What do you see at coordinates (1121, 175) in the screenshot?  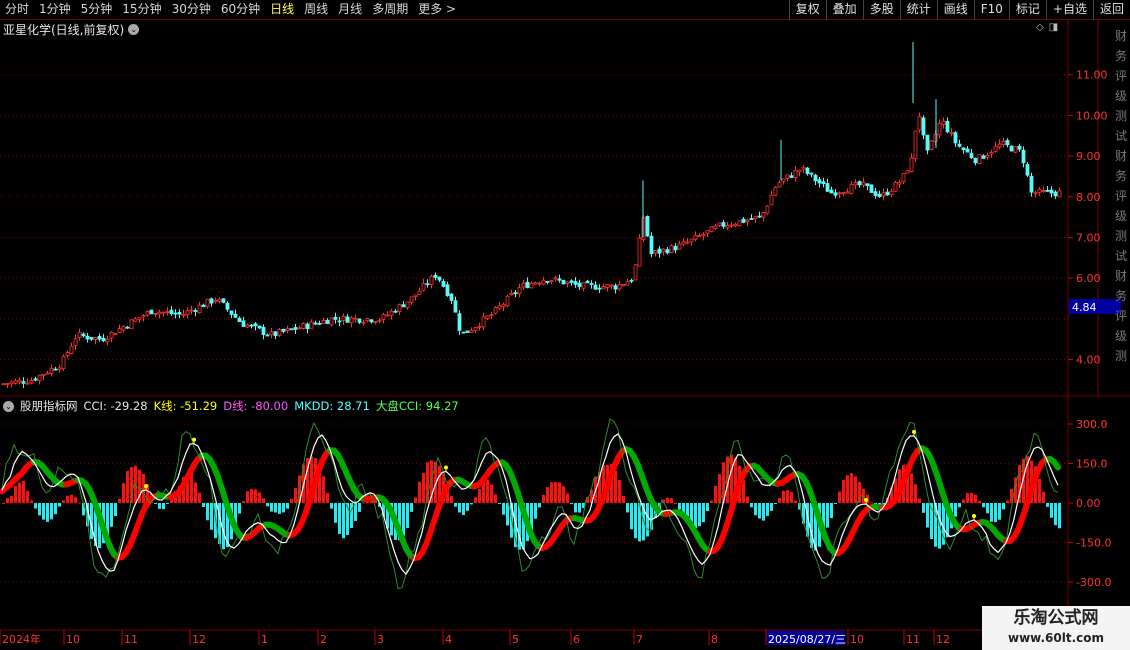 I see `side-vertical-text: 务` at bounding box center [1121, 175].